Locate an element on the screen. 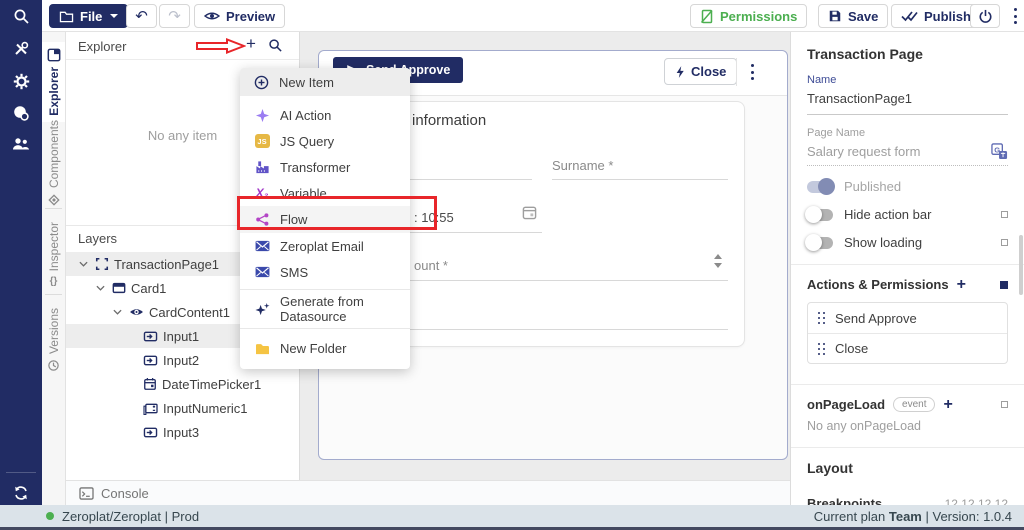  tools-button is located at coordinates (21, 49).